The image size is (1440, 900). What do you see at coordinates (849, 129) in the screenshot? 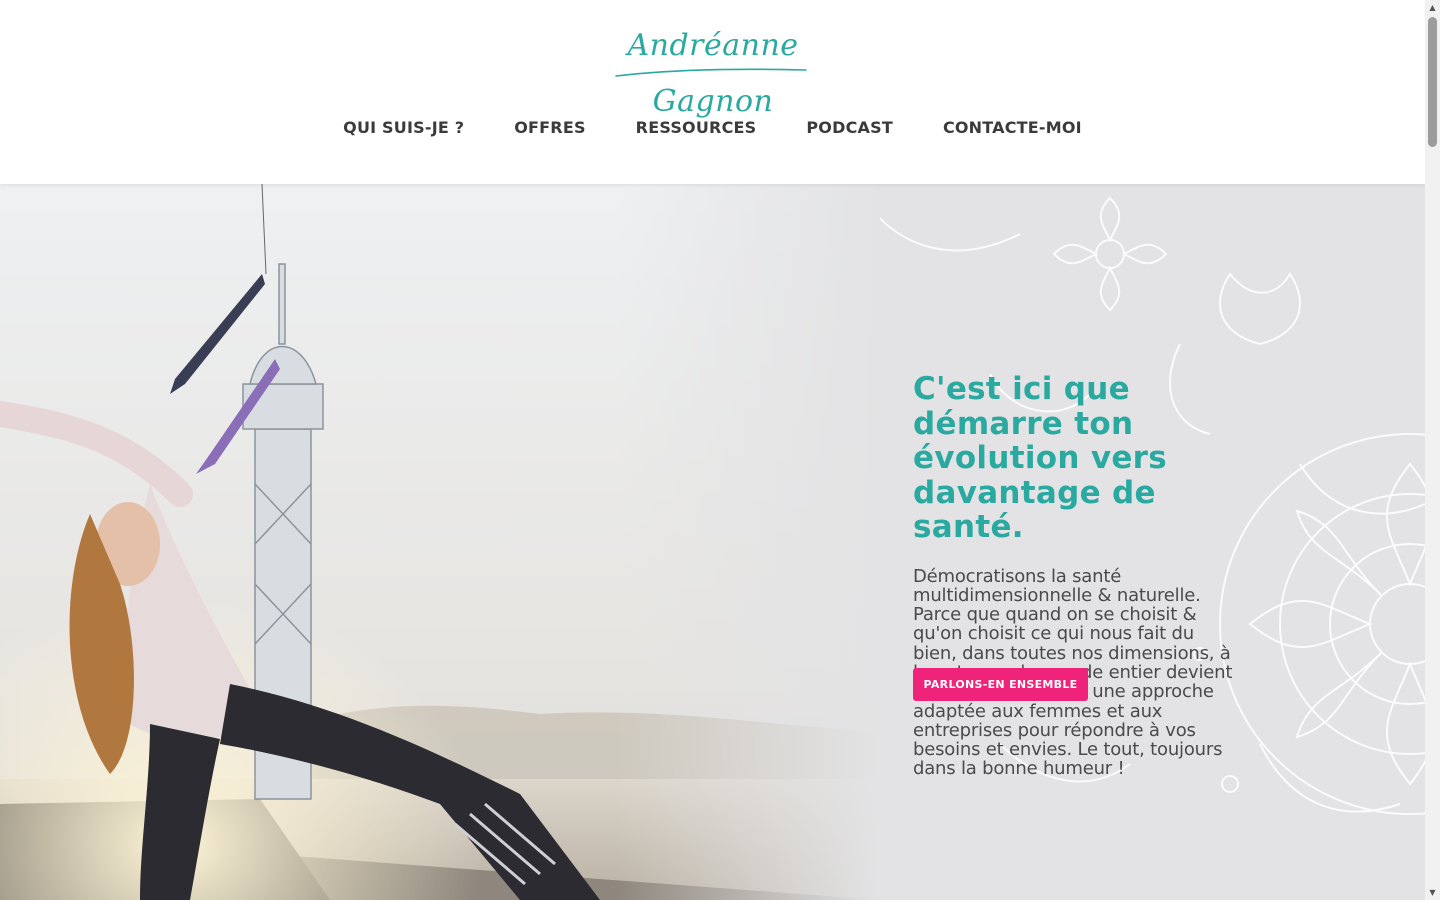
I see `nav-item-podcast: PODCAST` at bounding box center [849, 129].